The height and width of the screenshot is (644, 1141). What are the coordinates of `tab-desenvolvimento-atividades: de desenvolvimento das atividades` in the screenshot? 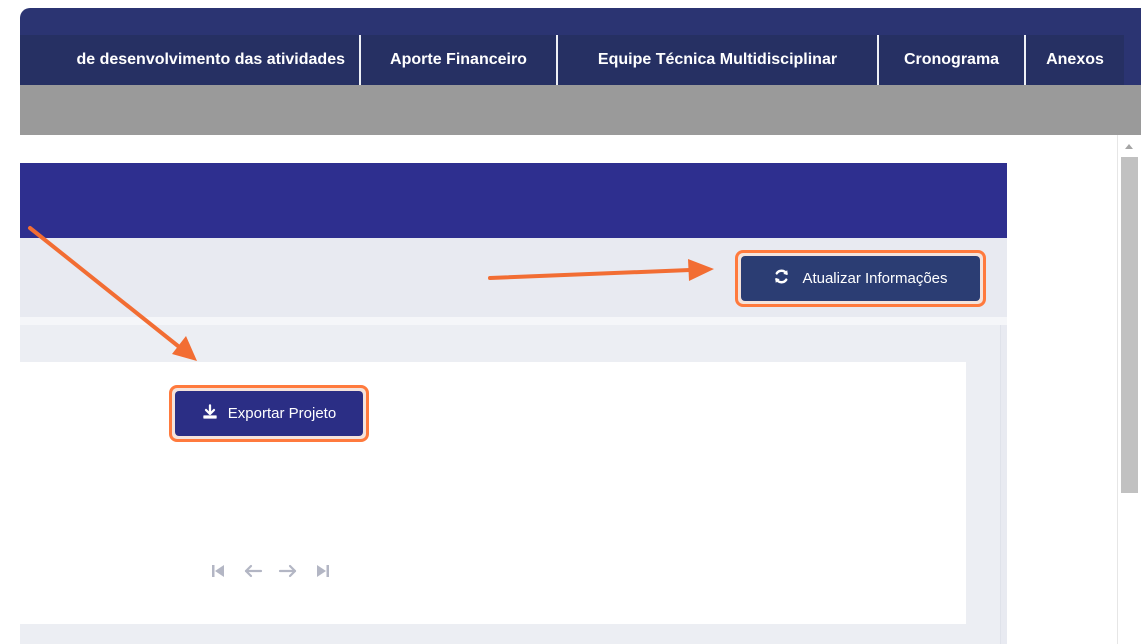 It's located at (190, 60).